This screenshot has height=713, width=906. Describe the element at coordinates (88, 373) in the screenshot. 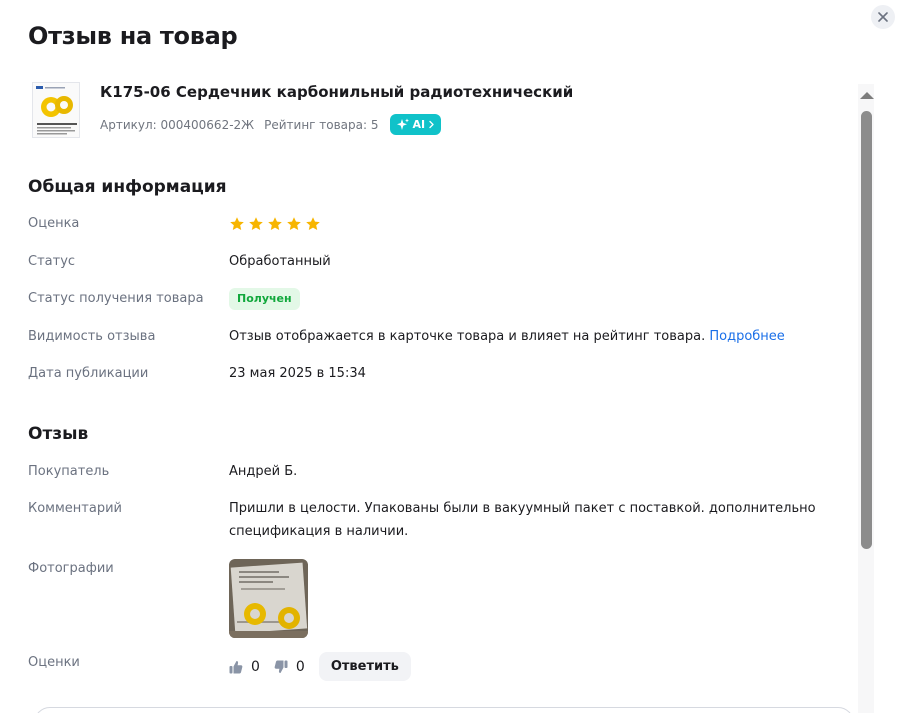

I see `publication-date-label: Дата публикации` at that location.